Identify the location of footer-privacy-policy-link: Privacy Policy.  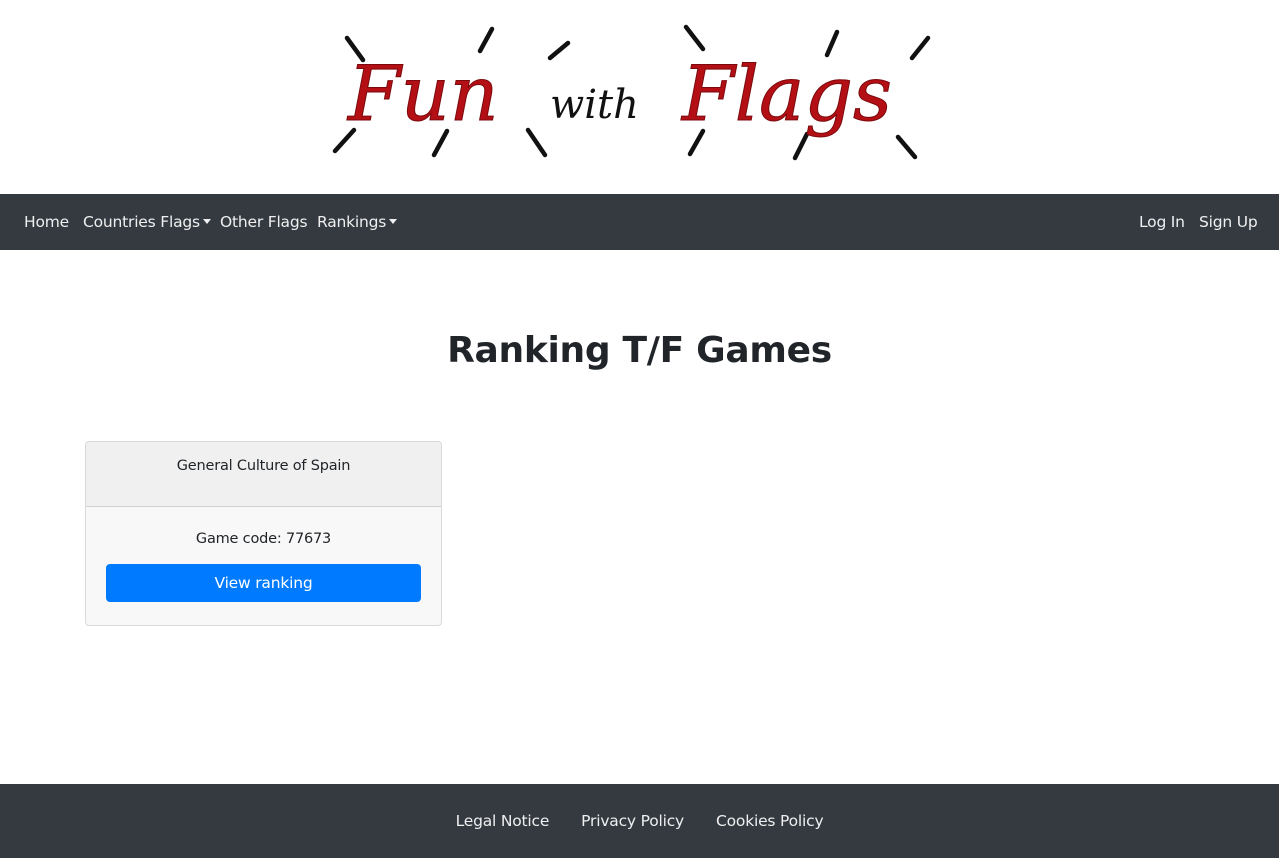
(632, 821).